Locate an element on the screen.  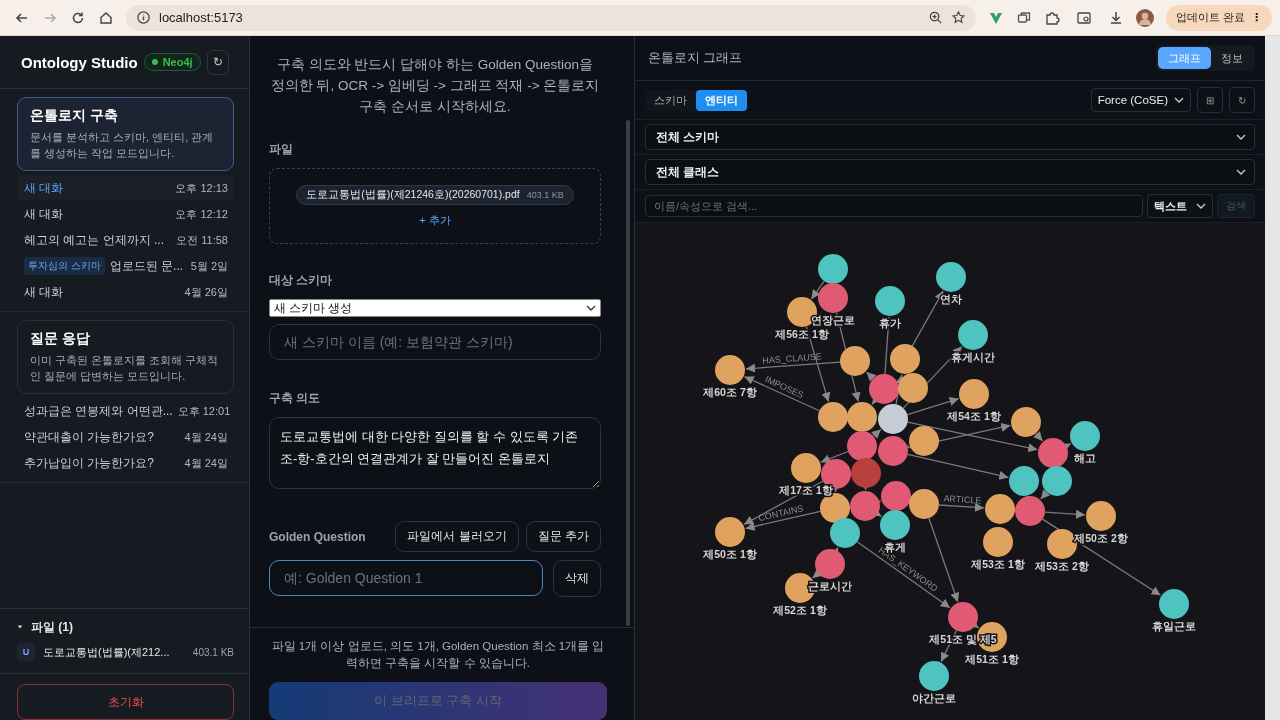
conversation-title: 약관대출이 가능한가요? is located at coordinates (89, 437).